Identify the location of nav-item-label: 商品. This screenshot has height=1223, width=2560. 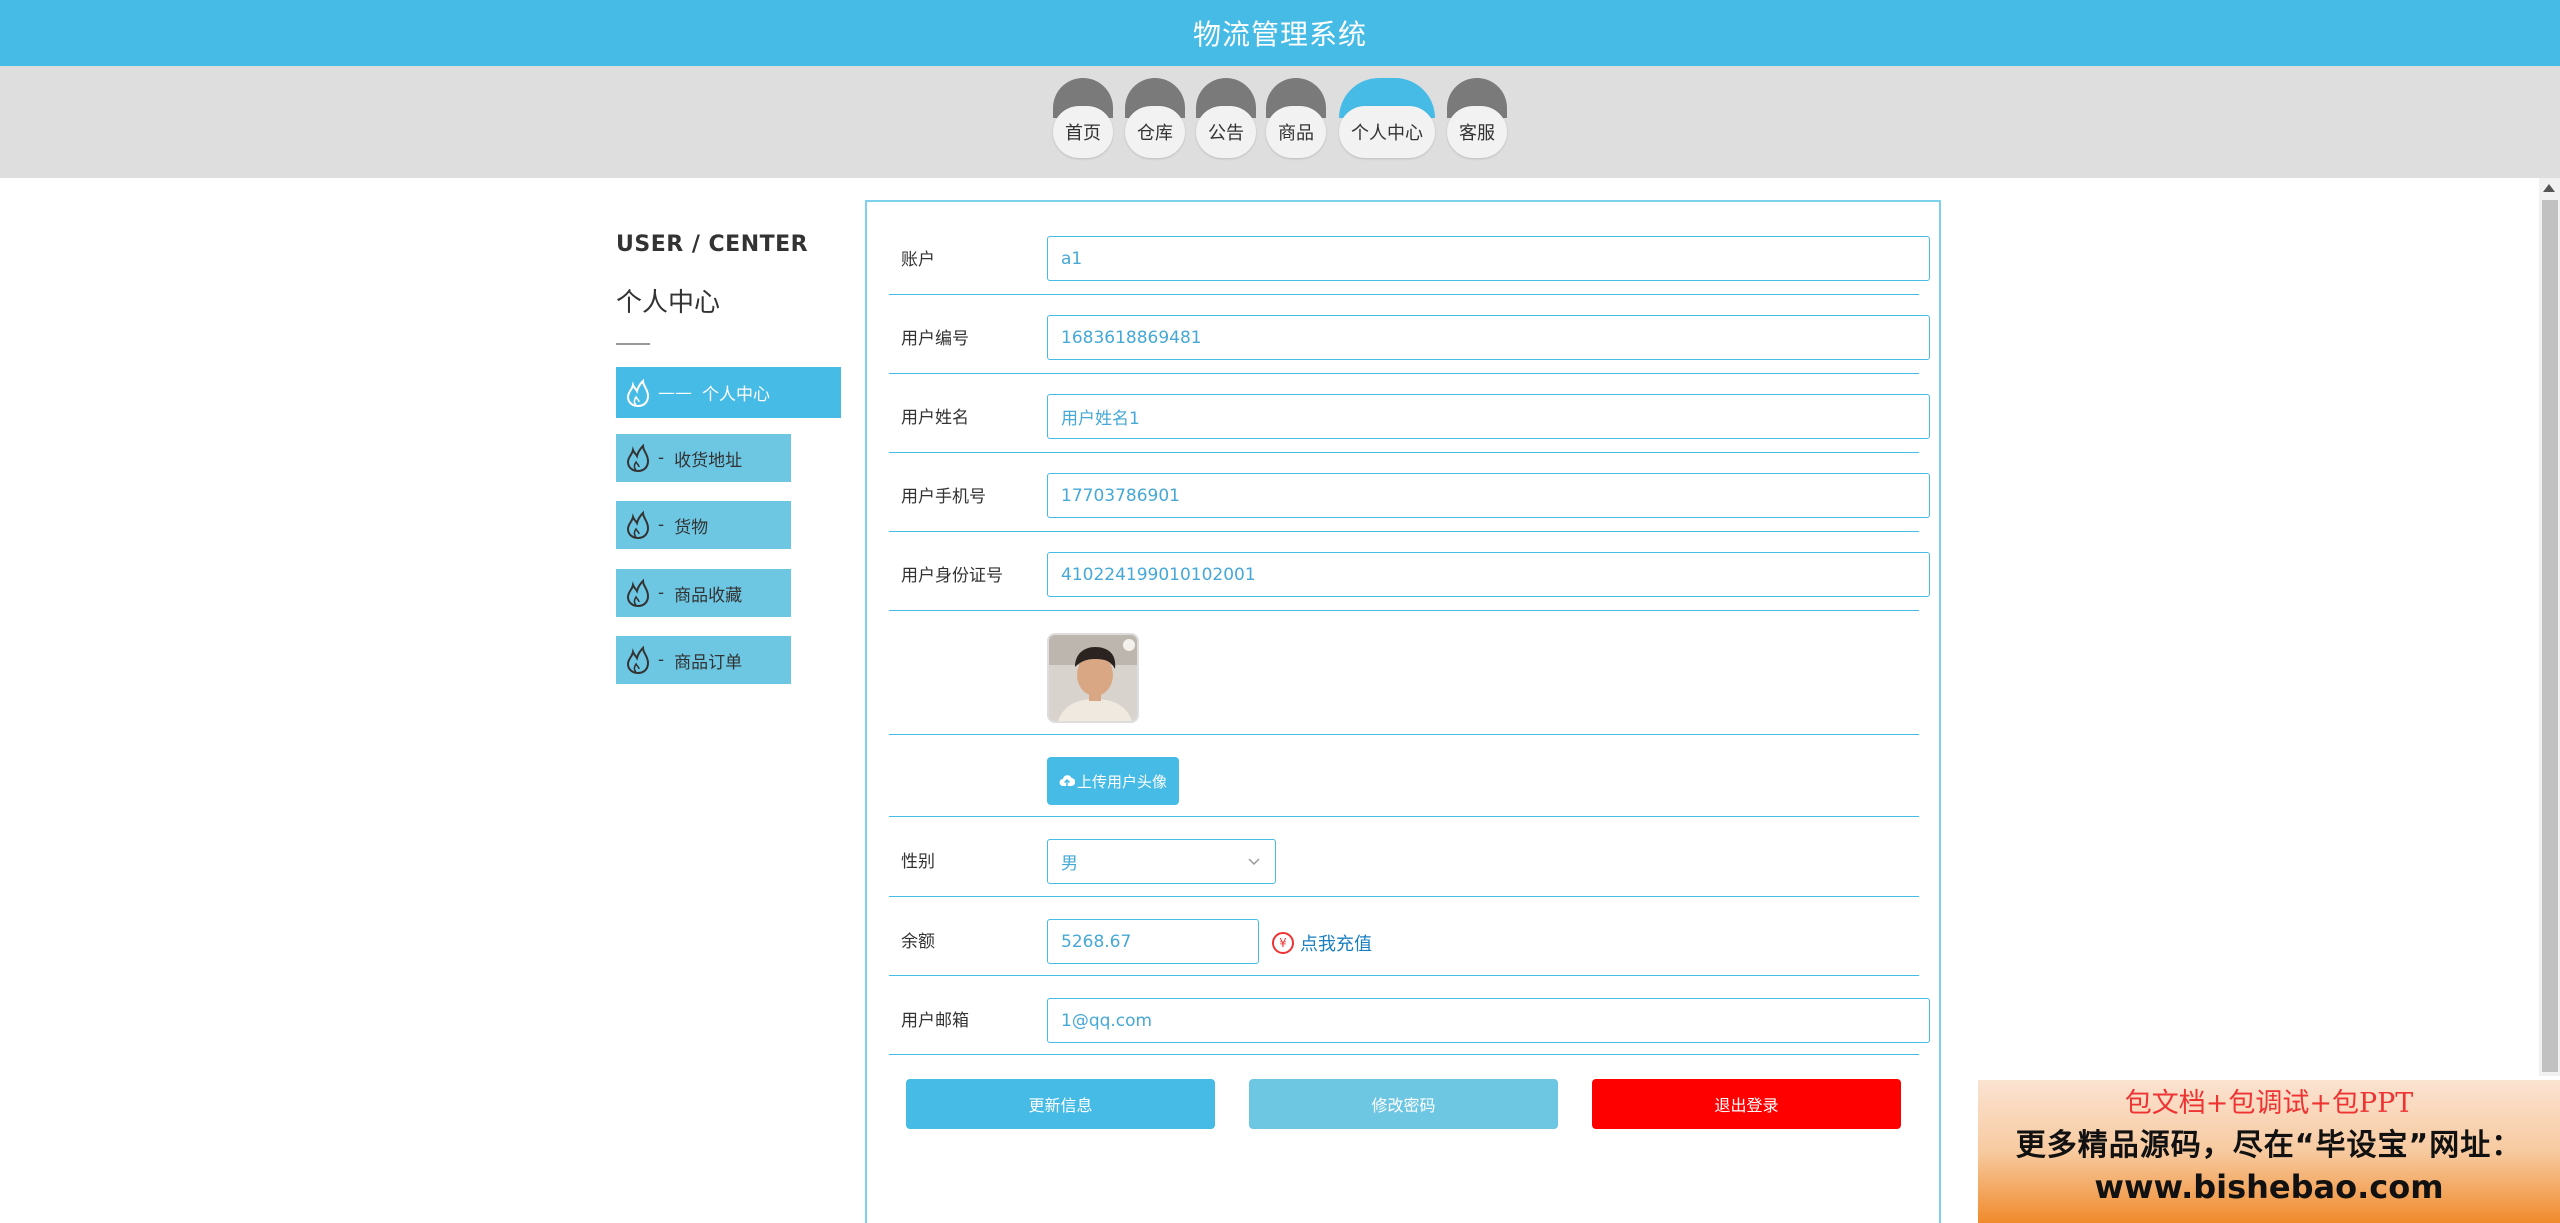
(1296, 132).